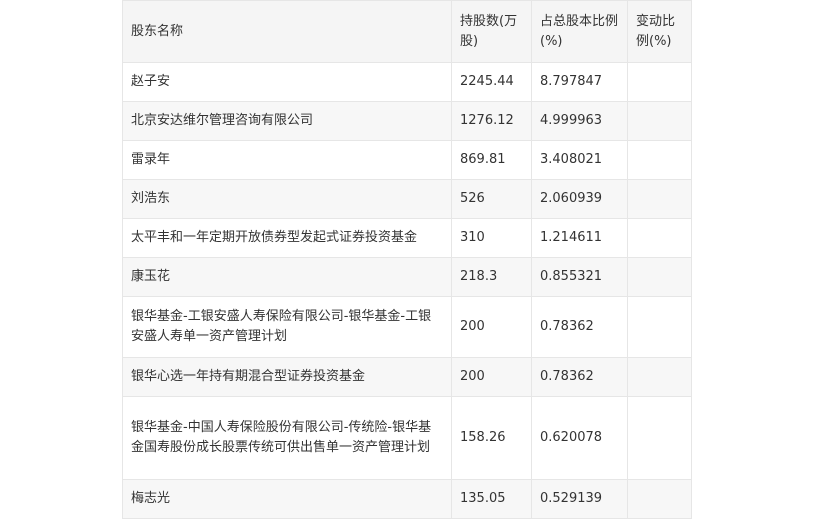 This screenshot has width=814, height=519. I want to click on cell-shareholder-name: 赵子安, so click(287, 82).